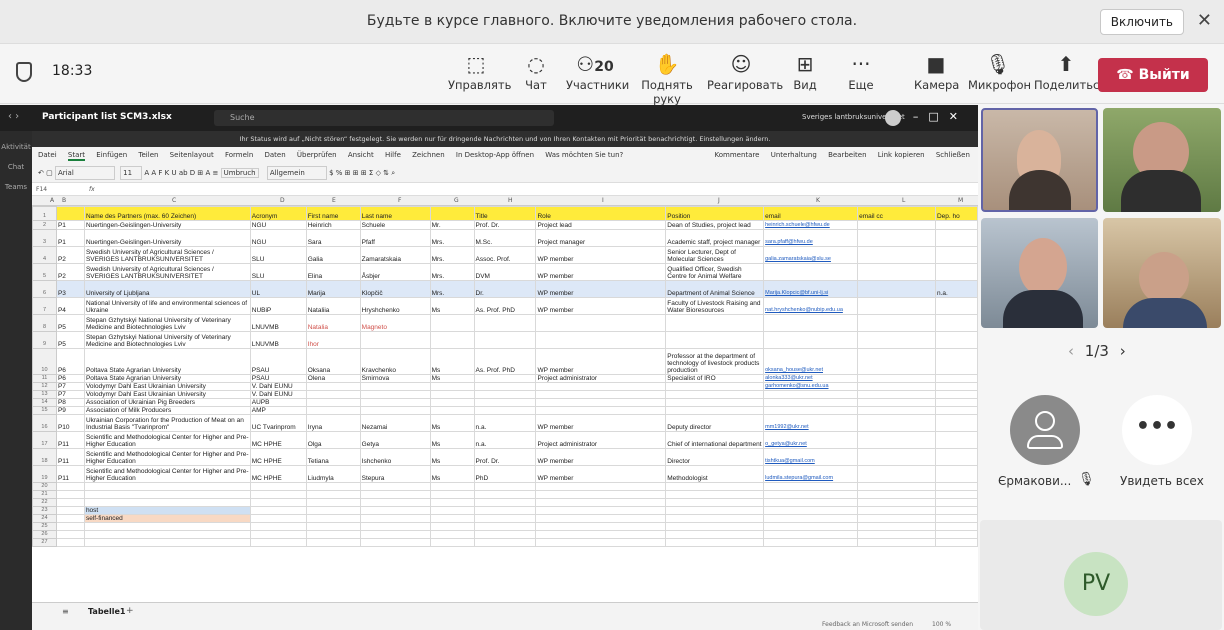 The width and height of the screenshot is (1224, 630). Describe the element at coordinates (505, 474) in the screenshot. I see `cell-title: PhD` at that location.